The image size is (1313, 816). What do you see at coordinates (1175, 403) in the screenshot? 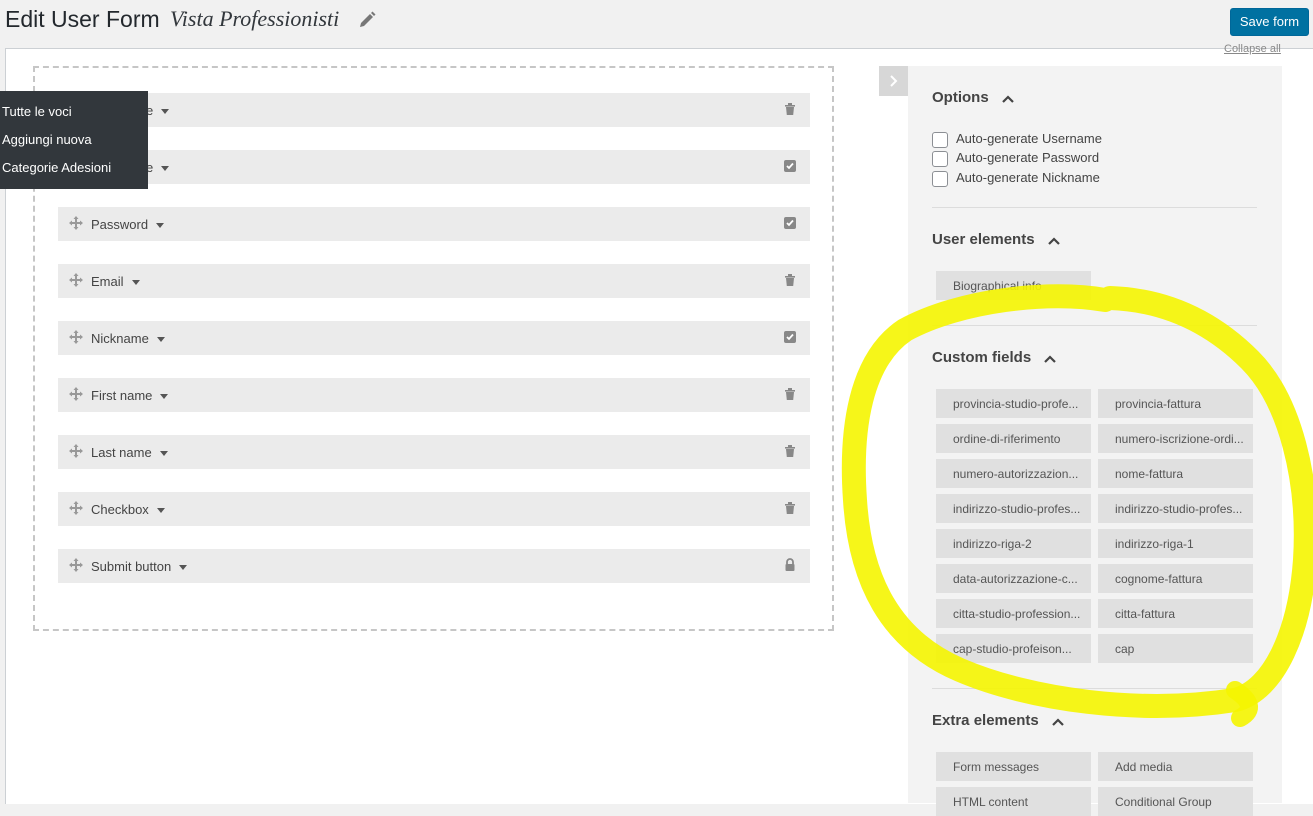
I see `custom-field-chip: provincia-fattura` at bounding box center [1175, 403].